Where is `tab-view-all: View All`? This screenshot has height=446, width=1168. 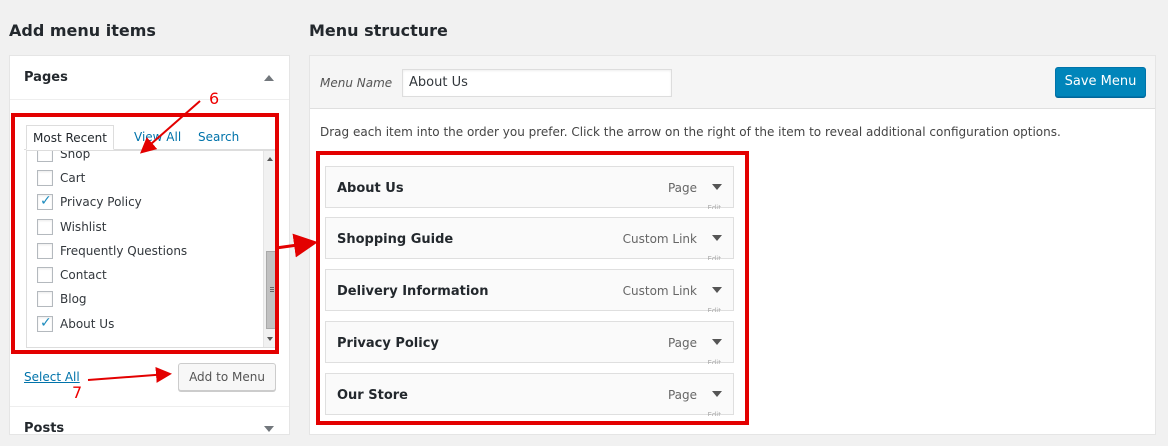 tab-view-all: View All is located at coordinates (157, 137).